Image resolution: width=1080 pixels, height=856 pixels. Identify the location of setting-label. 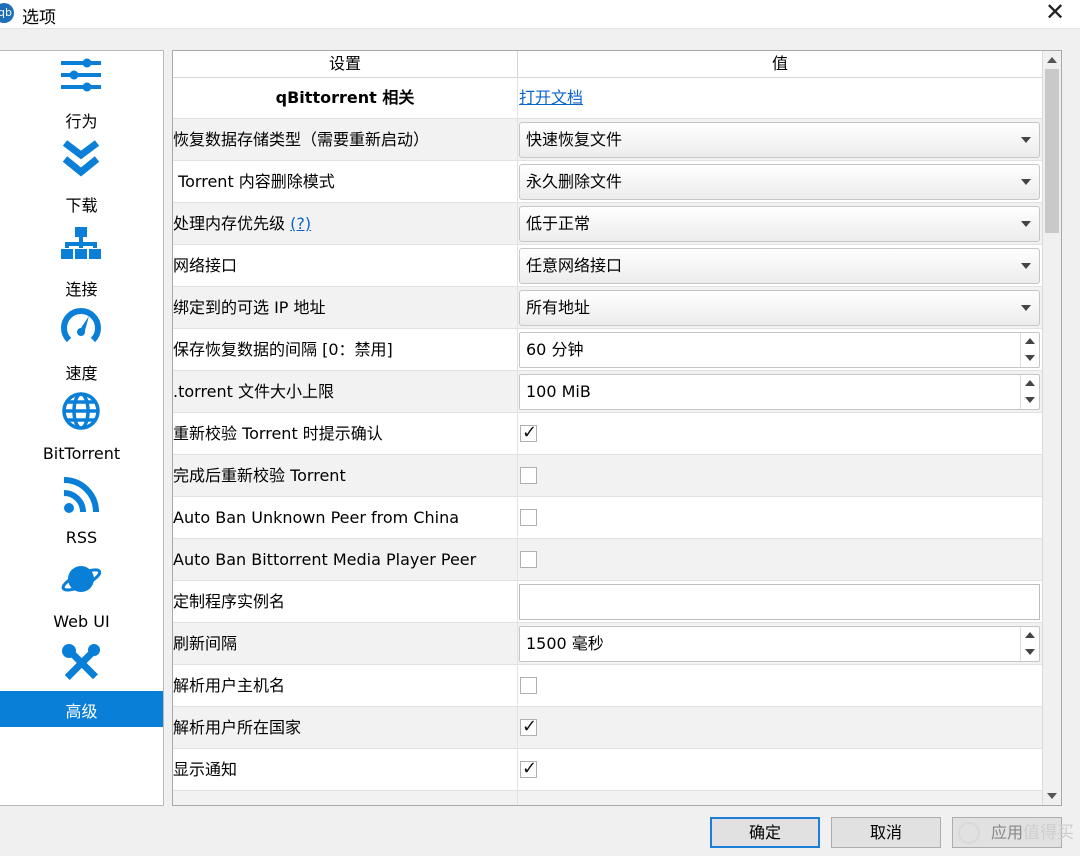
(345, 798).